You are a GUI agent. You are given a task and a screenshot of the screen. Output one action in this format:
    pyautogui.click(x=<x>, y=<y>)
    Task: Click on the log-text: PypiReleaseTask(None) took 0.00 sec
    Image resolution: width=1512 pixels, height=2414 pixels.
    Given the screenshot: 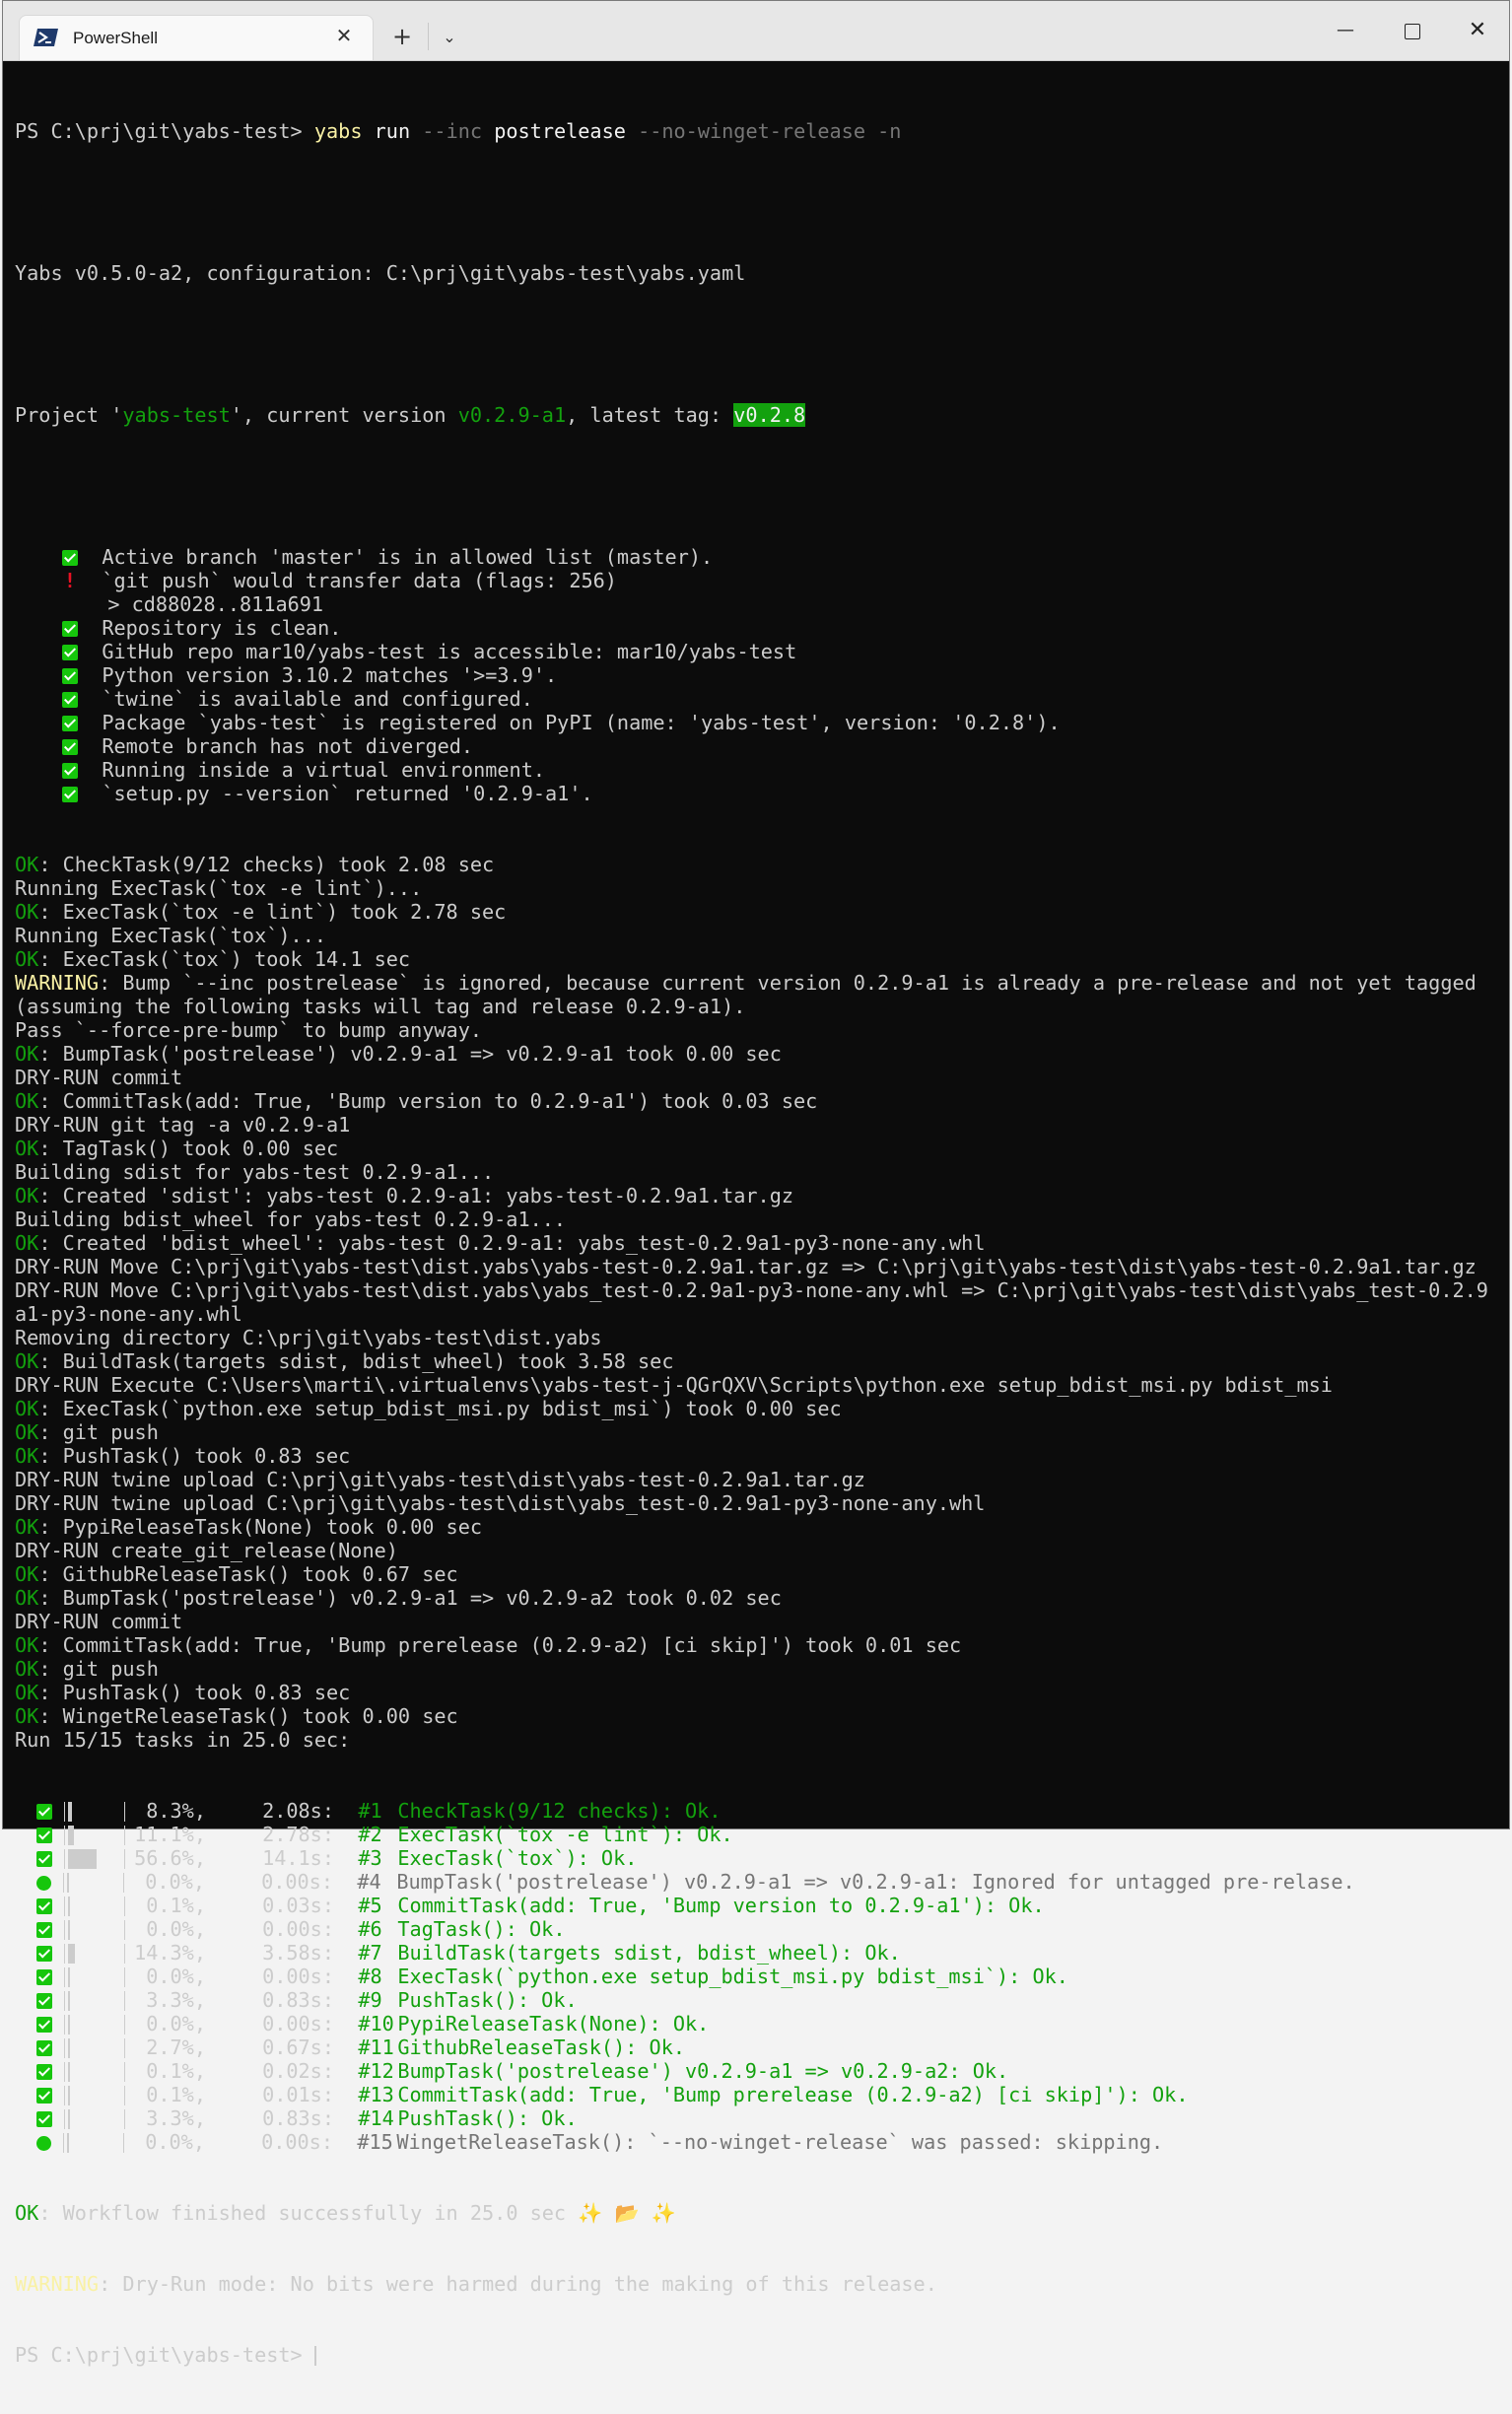 What is the action you would take?
    pyautogui.click(x=272, y=1527)
    